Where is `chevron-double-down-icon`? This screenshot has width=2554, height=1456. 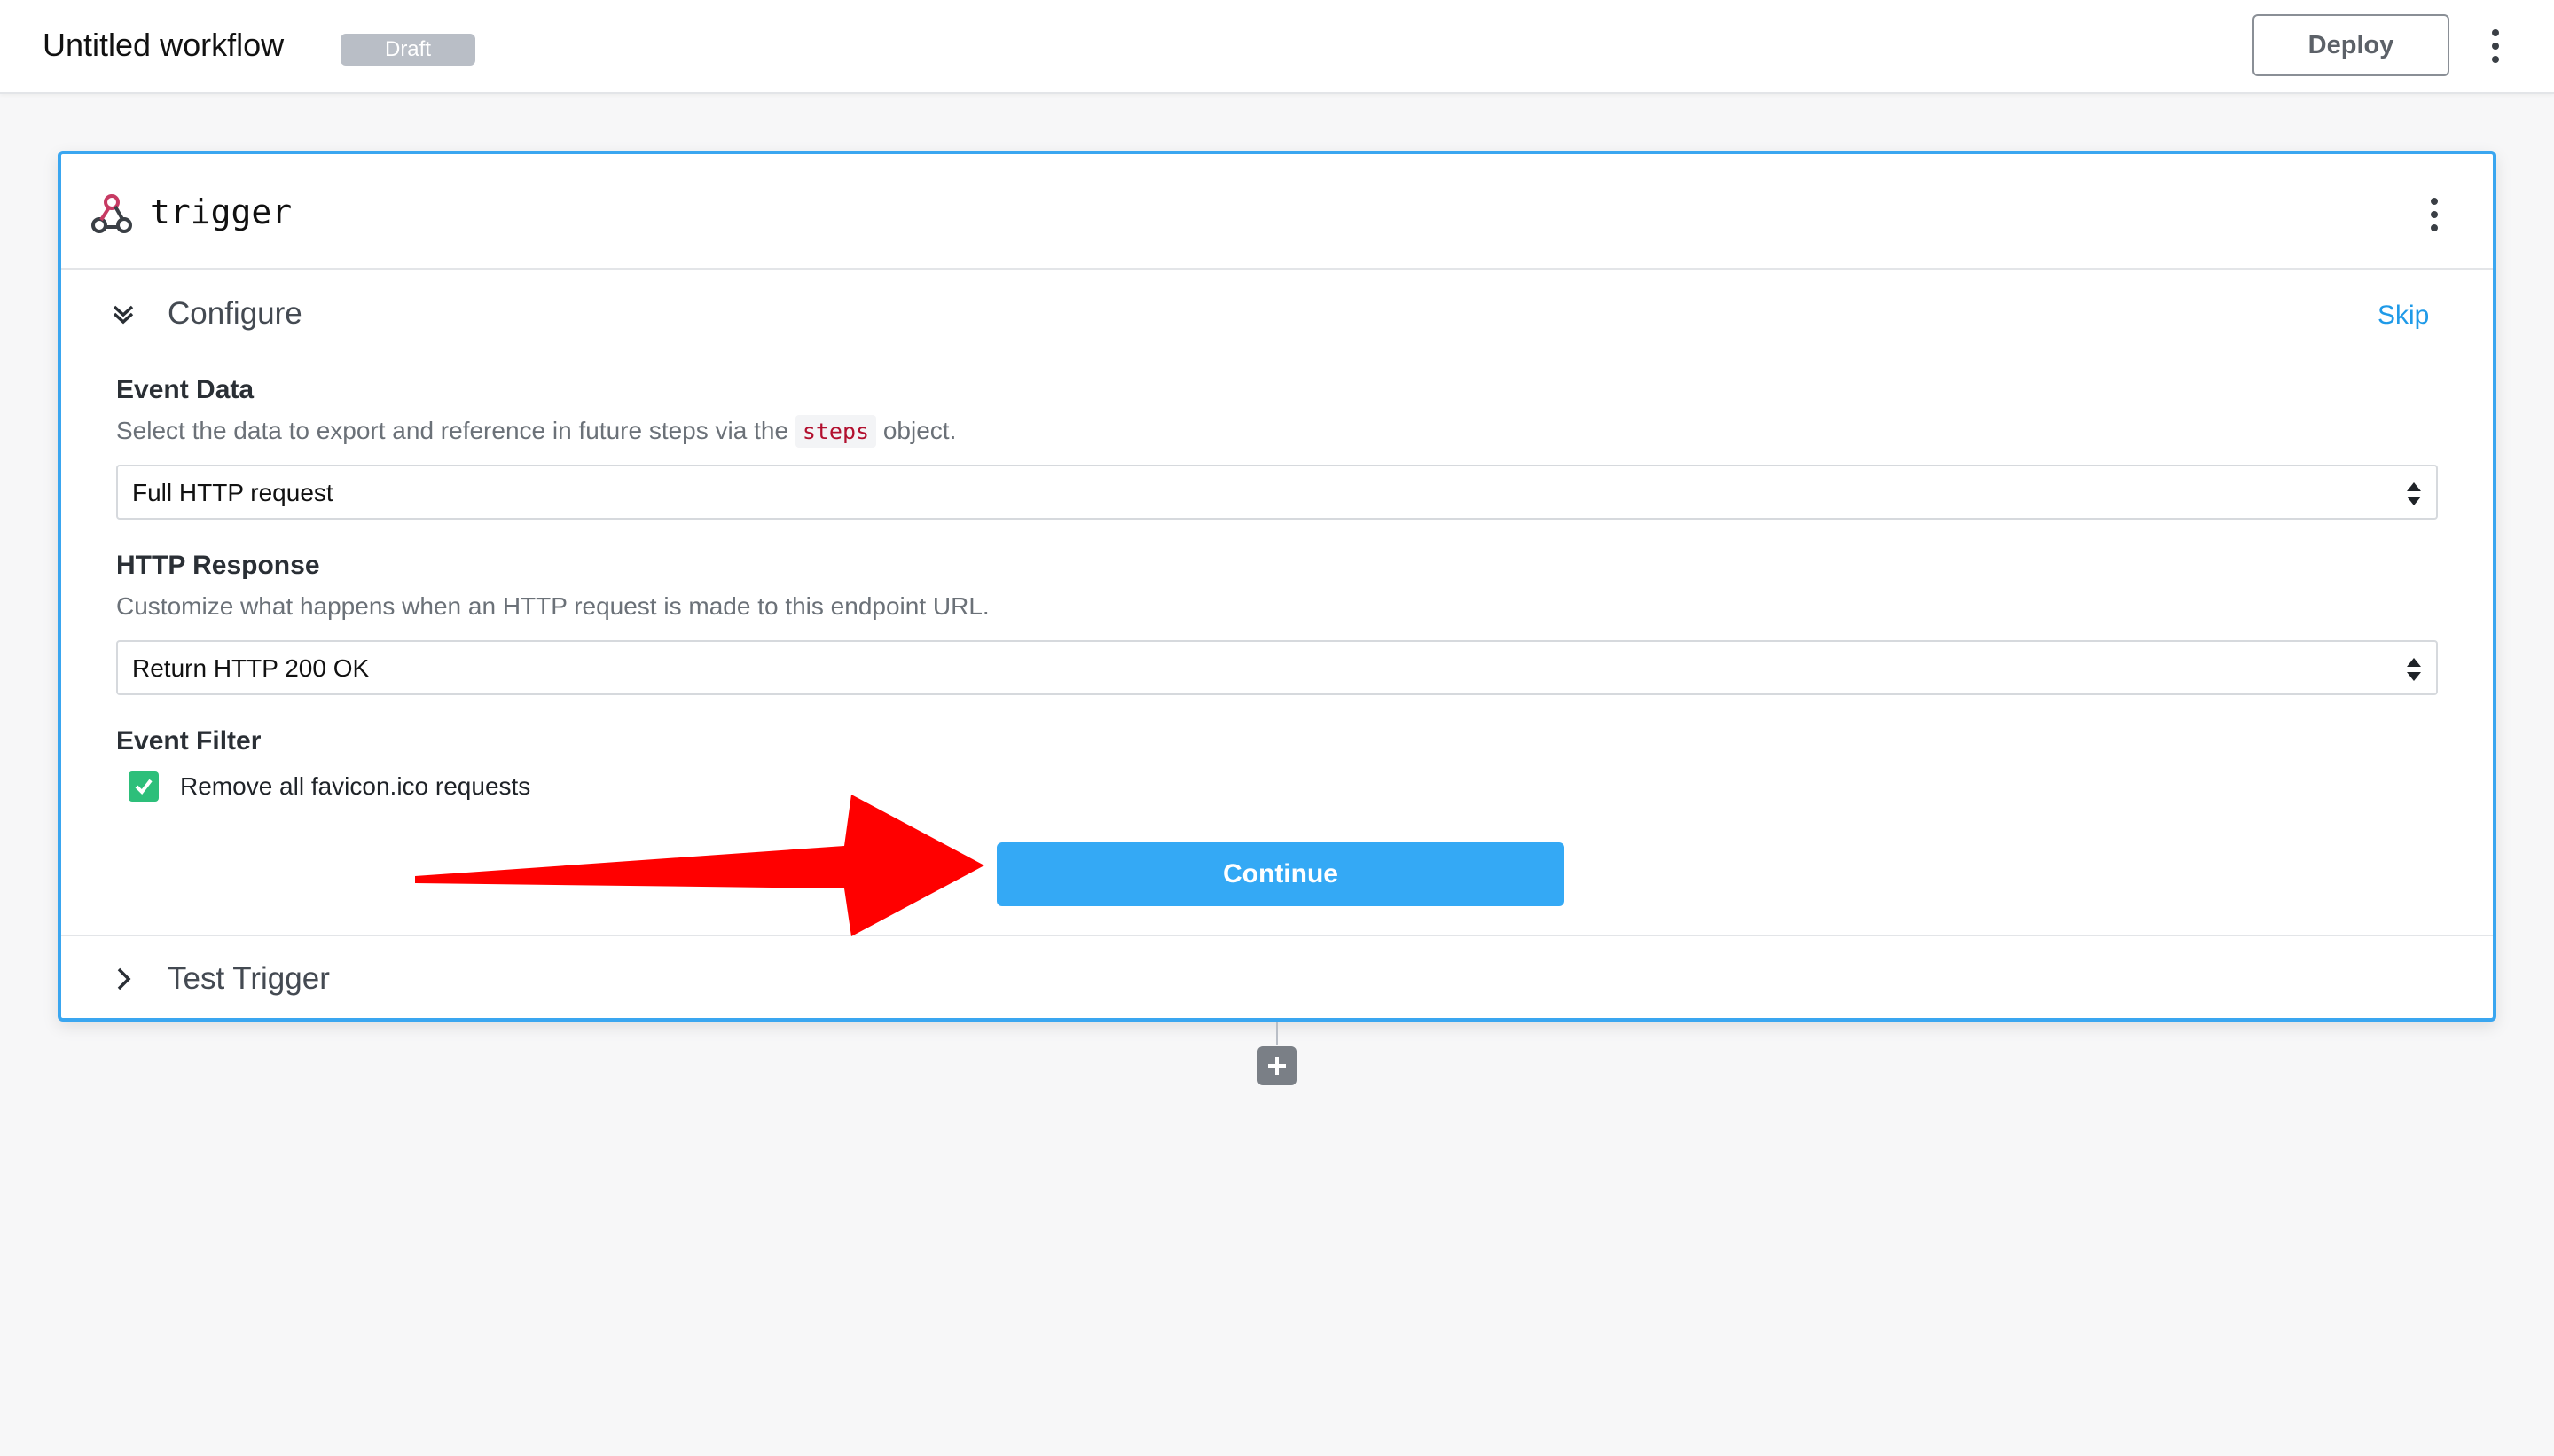 chevron-double-down-icon is located at coordinates (123, 315).